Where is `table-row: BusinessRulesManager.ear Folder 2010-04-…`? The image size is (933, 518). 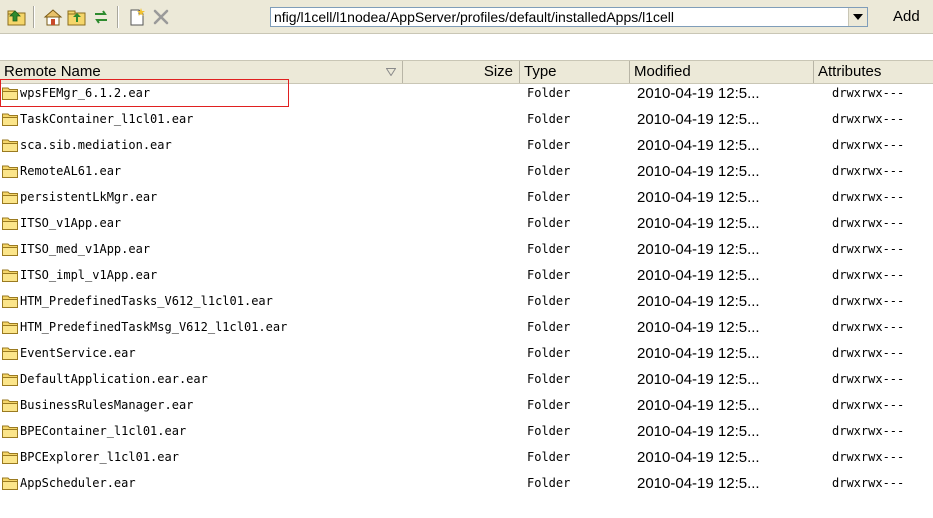 table-row: BusinessRulesManager.ear Folder 2010-04-… is located at coordinates (466, 405).